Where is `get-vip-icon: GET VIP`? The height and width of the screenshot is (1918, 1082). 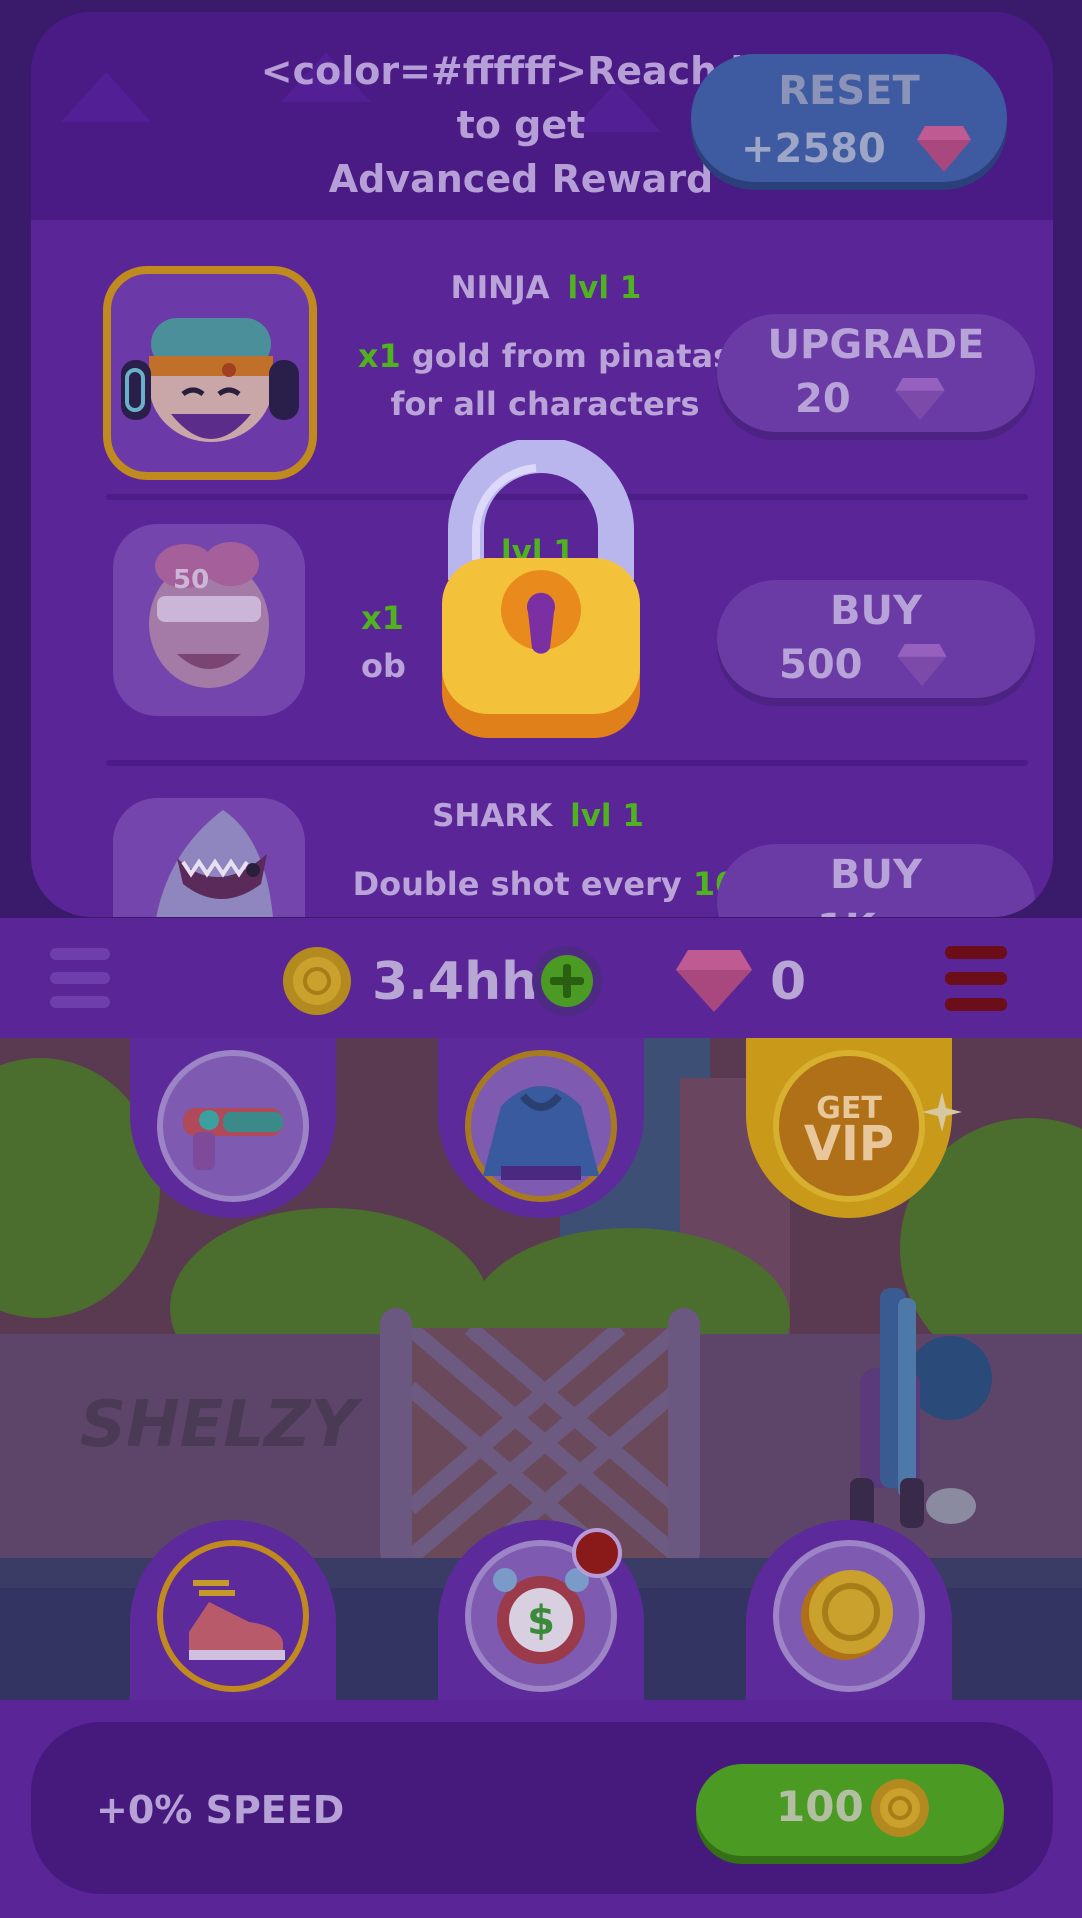
get-vip-icon: GET VIP is located at coordinates (849, 1131).